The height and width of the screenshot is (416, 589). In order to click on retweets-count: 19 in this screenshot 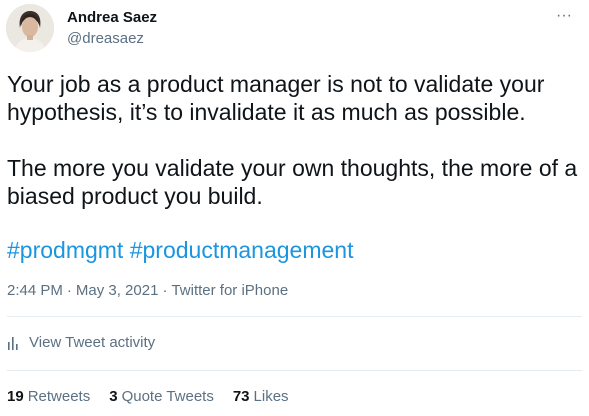, I will do `click(15, 396)`.